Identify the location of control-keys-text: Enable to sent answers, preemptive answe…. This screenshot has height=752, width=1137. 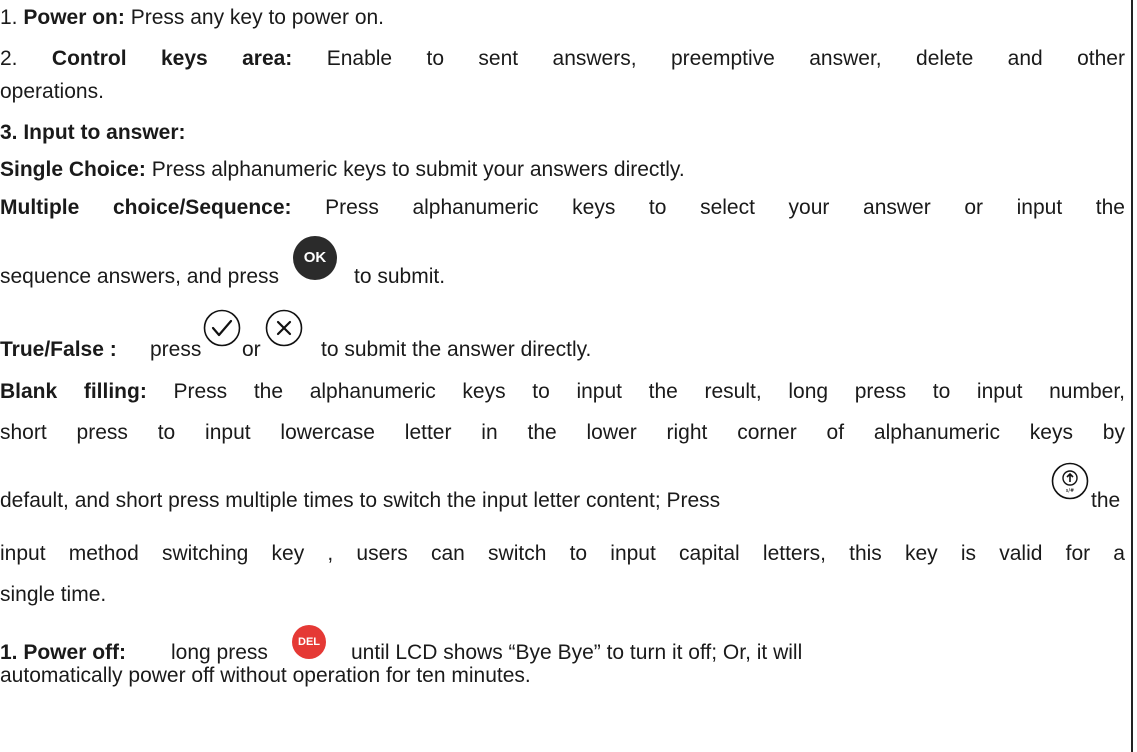
(725, 58).